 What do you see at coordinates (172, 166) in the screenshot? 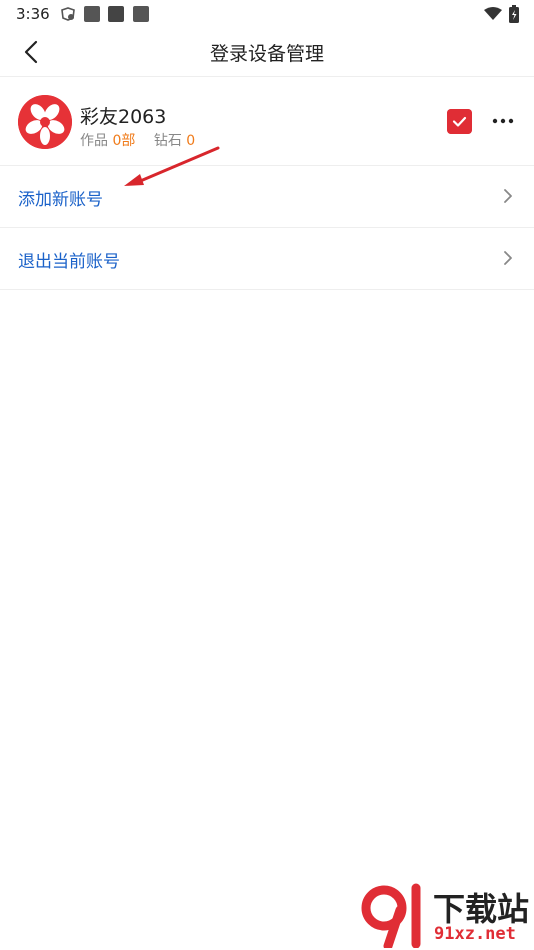
I see `annotation-arrow-icon` at bounding box center [172, 166].